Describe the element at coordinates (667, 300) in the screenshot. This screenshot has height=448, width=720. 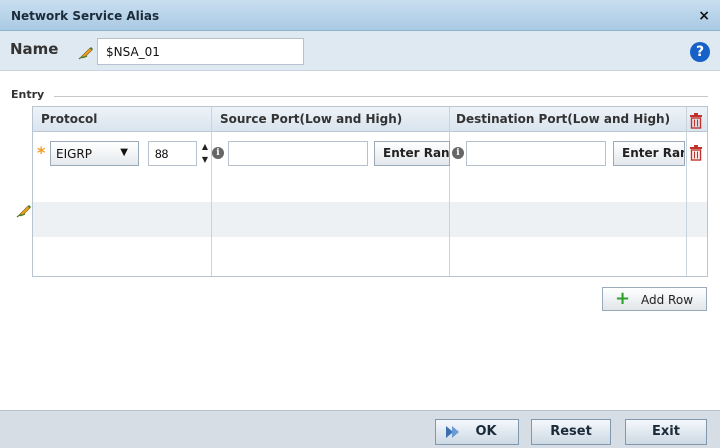
I see `add-row-label: Add Row` at that location.